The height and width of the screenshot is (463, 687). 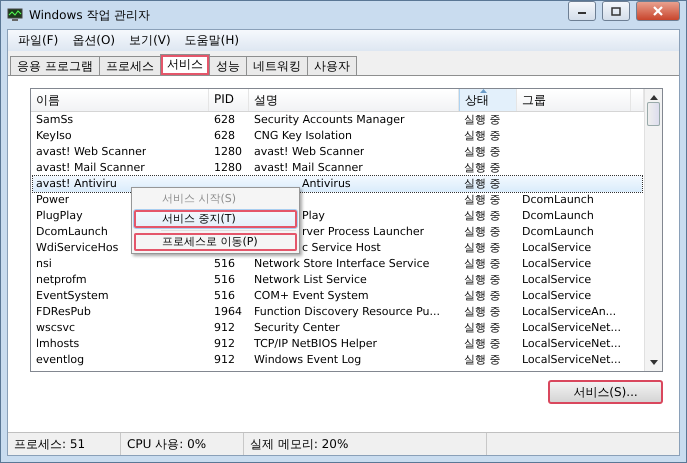 What do you see at coordinates (653, 230) in the screenshot?
I see `scrollbar` at bounding box center [653, 230].